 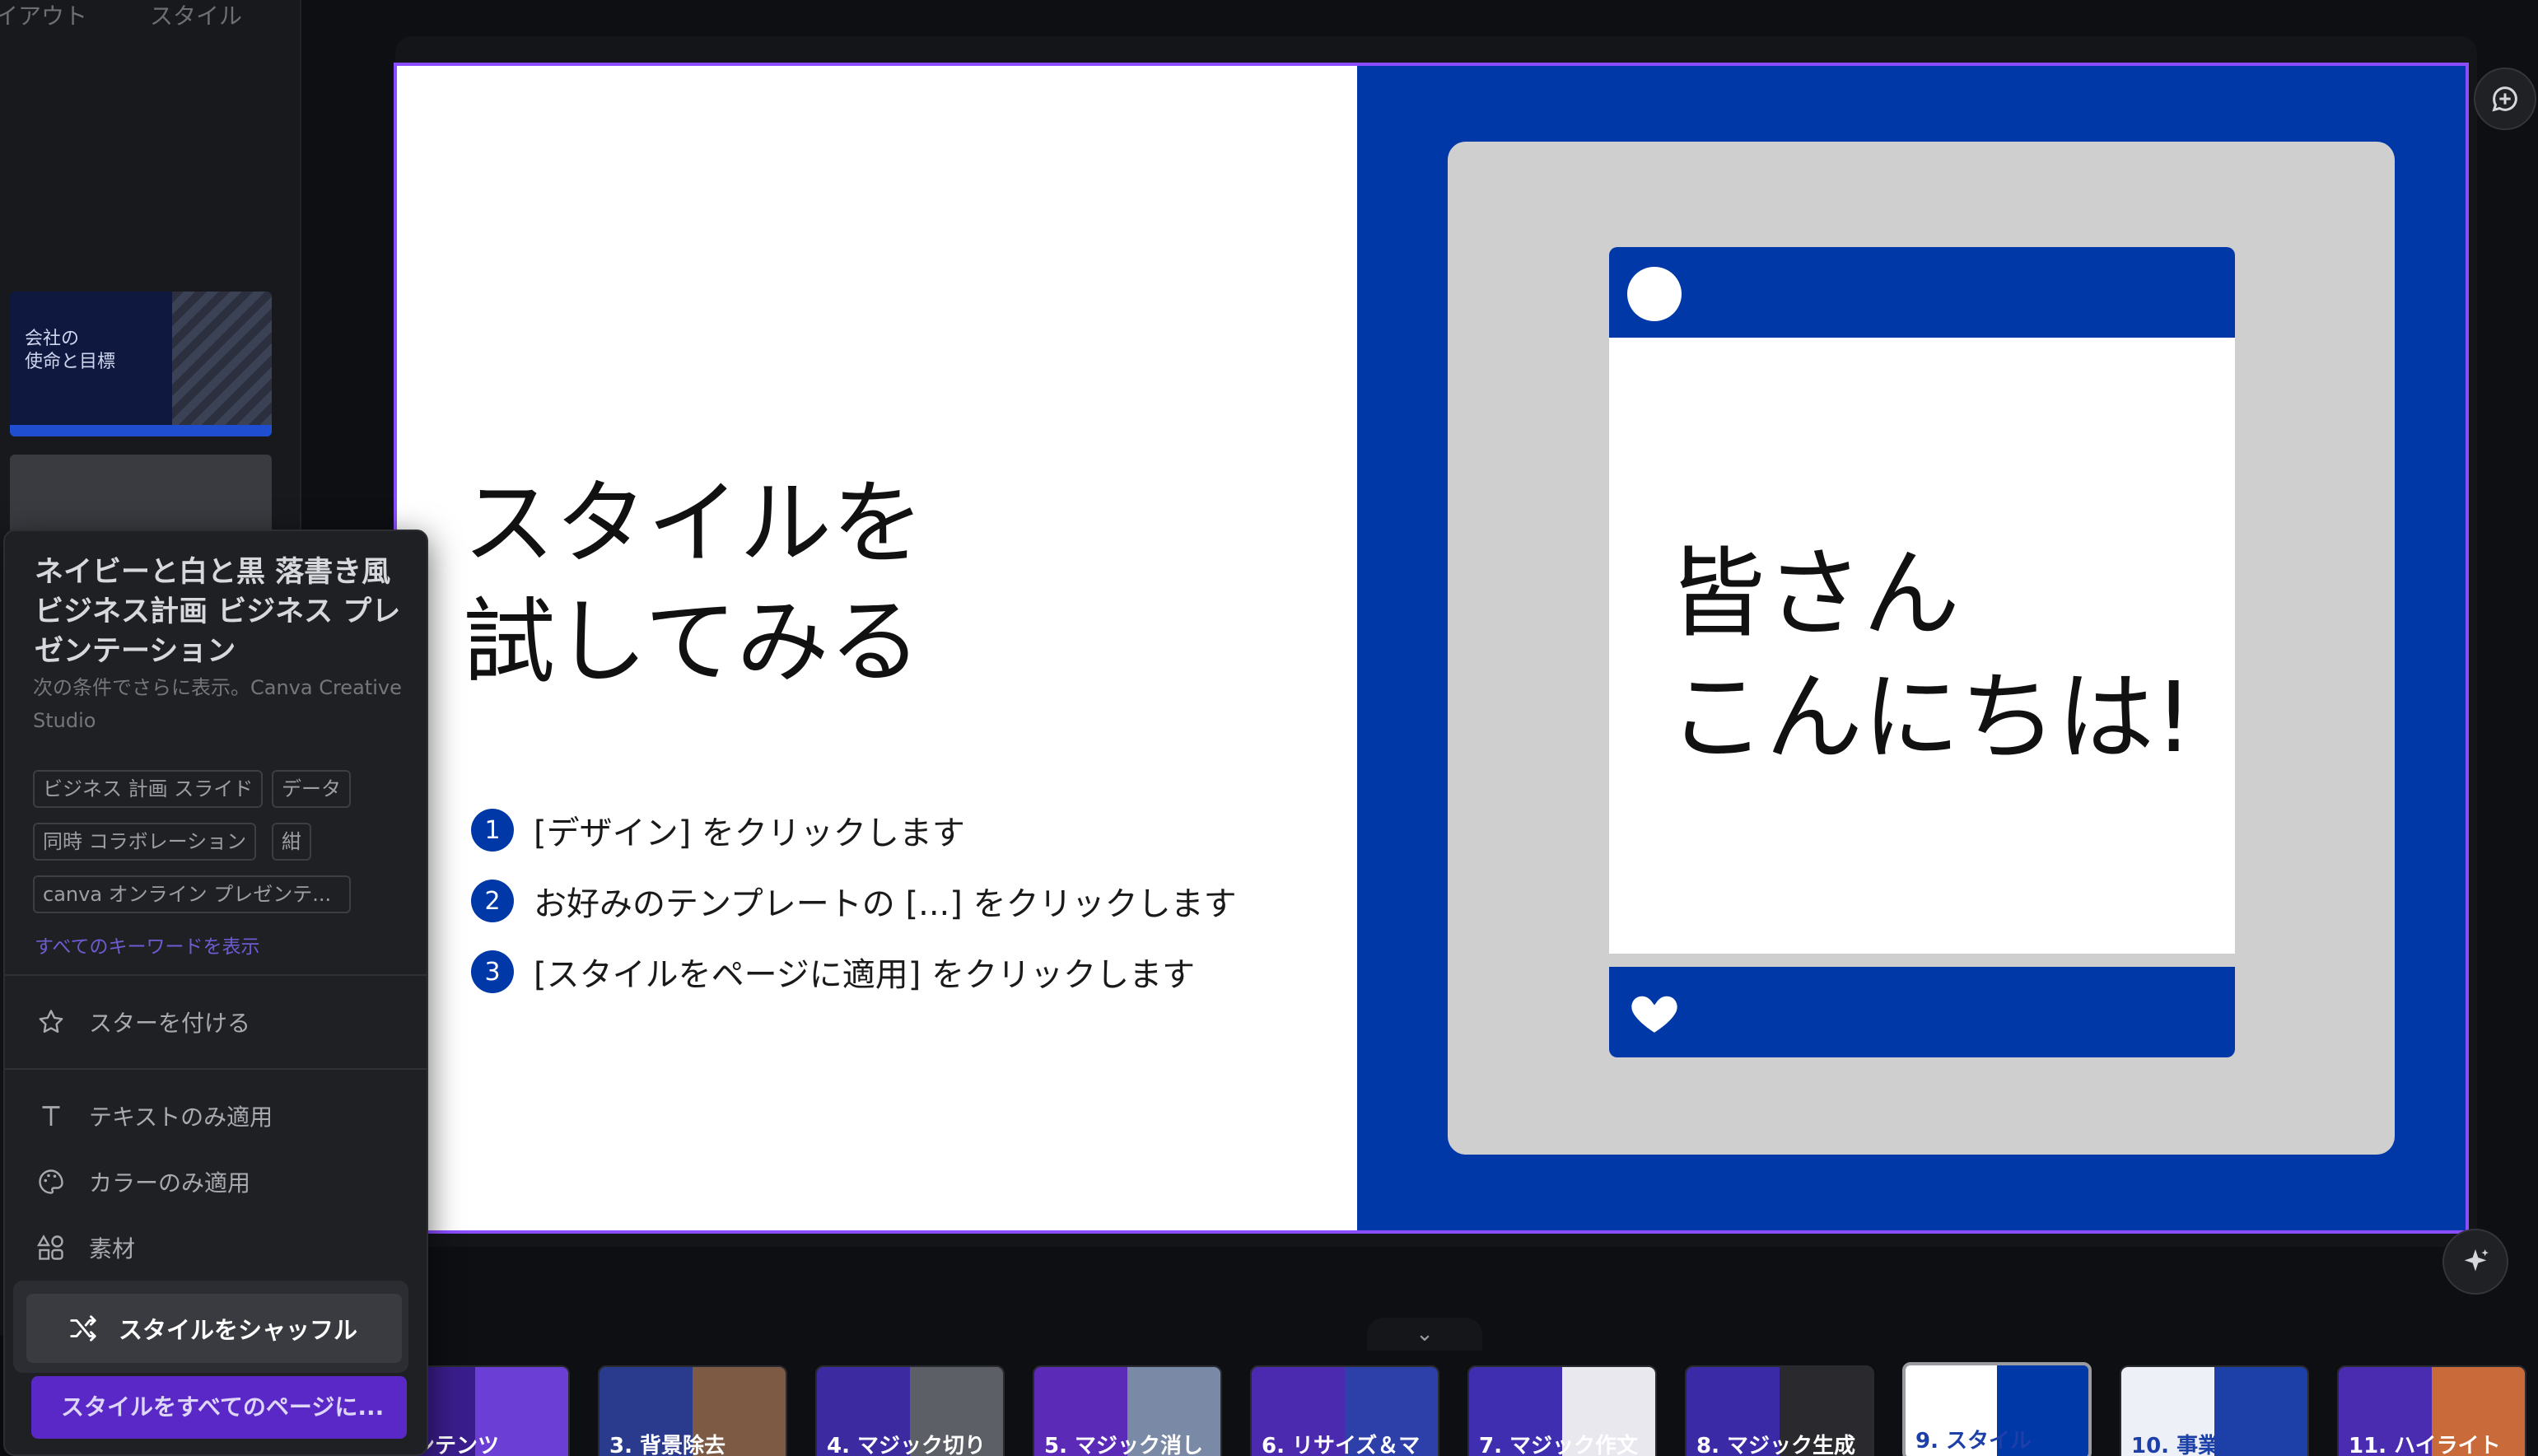 I want to click on heart-icon, so click(x=1654, y=1014).